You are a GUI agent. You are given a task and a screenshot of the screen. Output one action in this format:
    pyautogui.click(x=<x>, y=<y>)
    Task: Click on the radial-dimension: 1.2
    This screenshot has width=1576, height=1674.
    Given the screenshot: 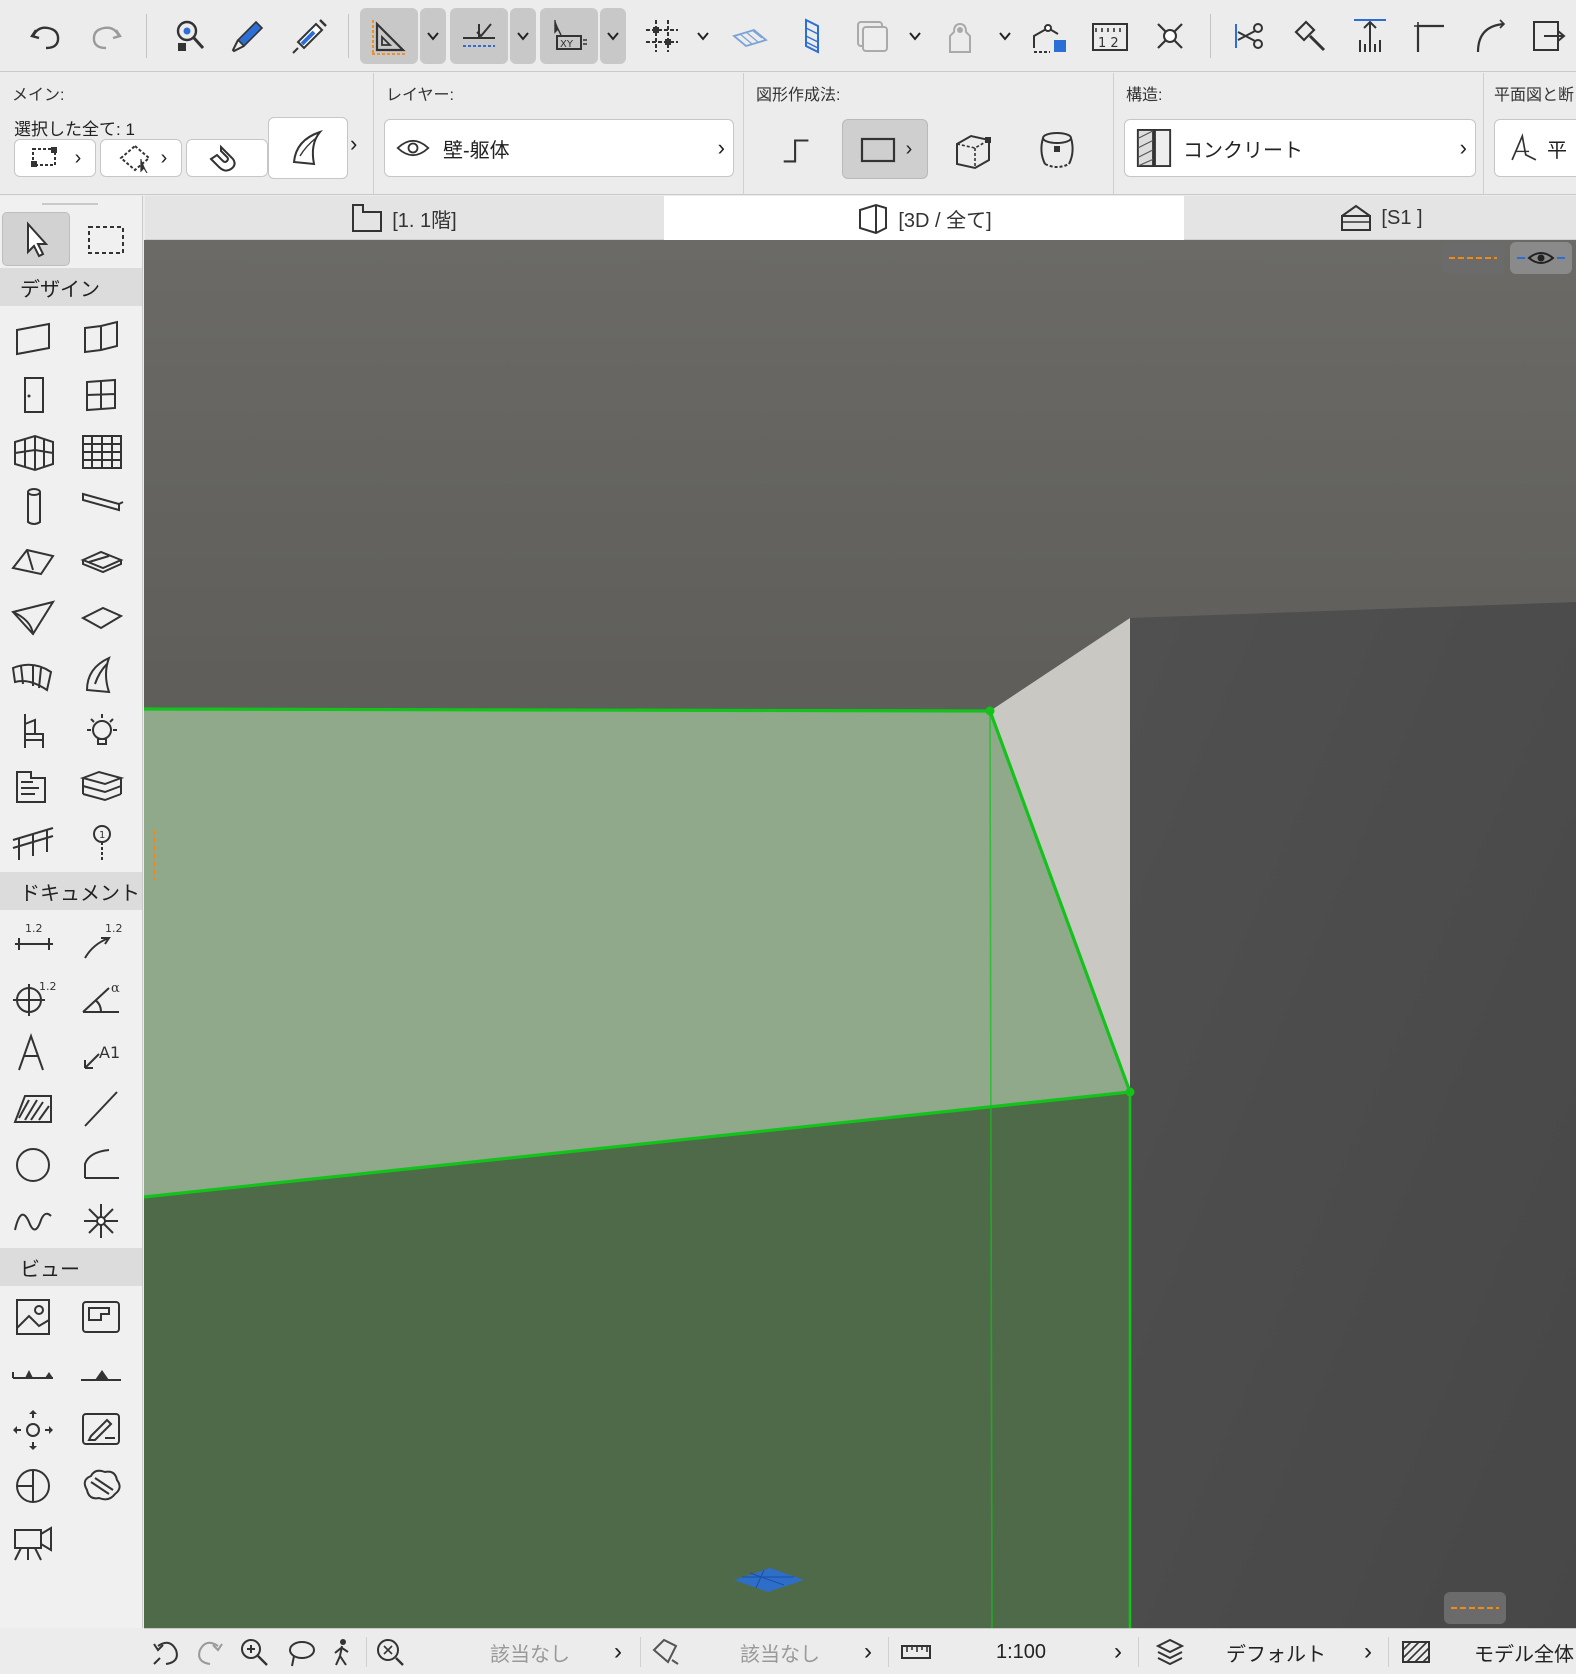 What is the action you would take?
    pyautogui.click(x=102, y=941)
    